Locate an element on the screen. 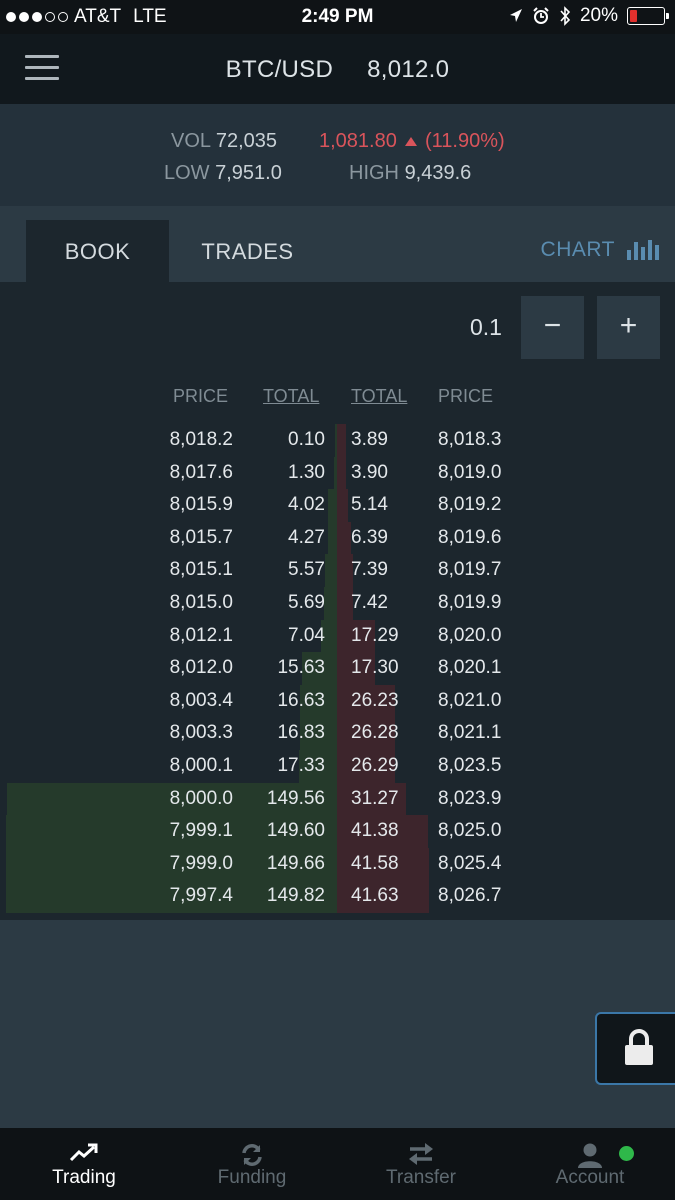  ask-price: 8,019.7 is located at coordinates (488, 570).